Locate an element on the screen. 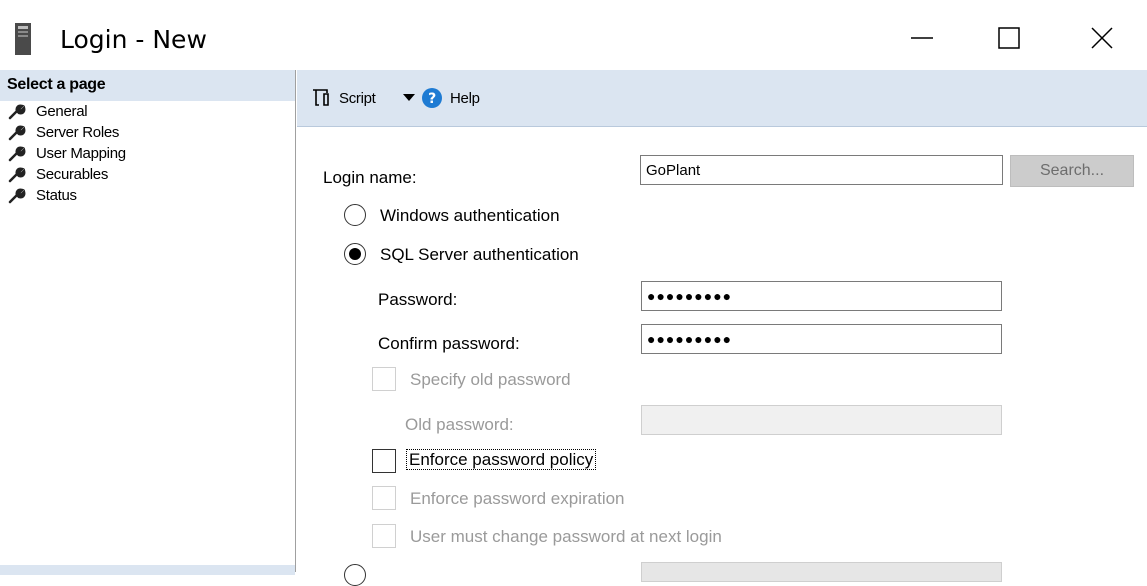 The height and width of the screenshot is (586, 1147). script-icon is located at coordinates (321, 97).